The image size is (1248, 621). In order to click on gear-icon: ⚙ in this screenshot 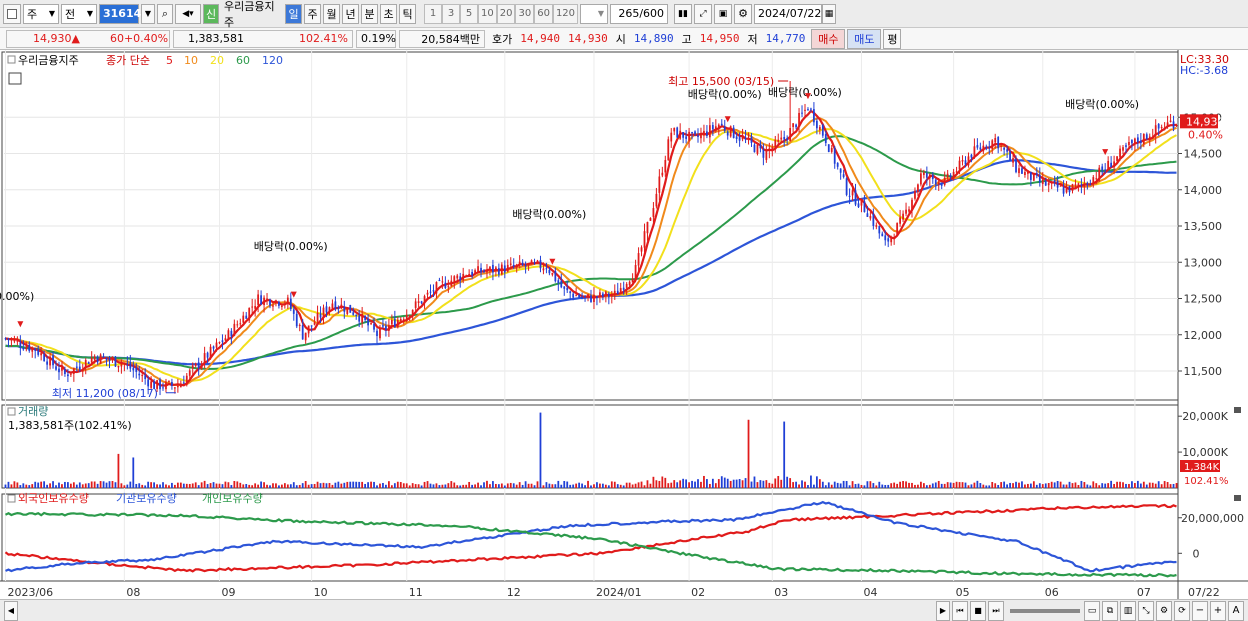, I will do `click(743, 13)`.